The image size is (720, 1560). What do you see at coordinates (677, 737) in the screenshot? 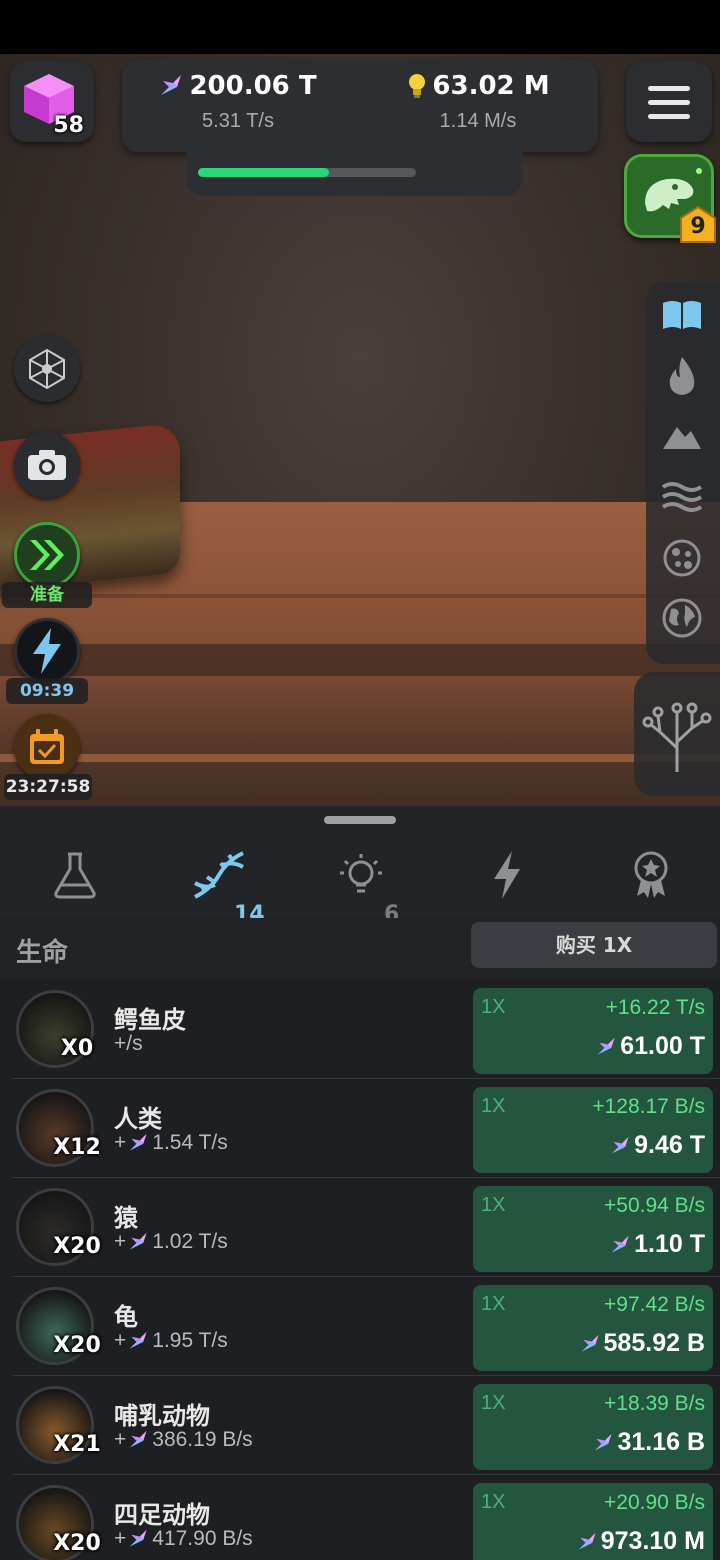
I see `tree-icon` at bounding box center [677, 737].